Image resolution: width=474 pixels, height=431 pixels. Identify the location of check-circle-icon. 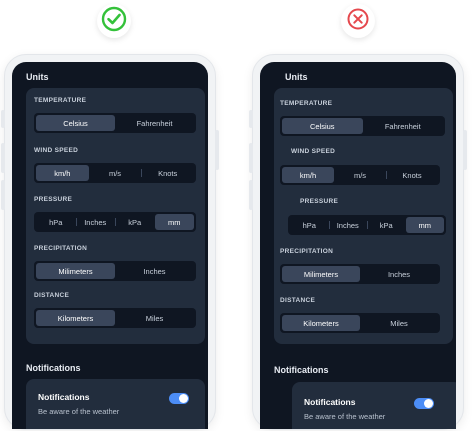
(114, 21).